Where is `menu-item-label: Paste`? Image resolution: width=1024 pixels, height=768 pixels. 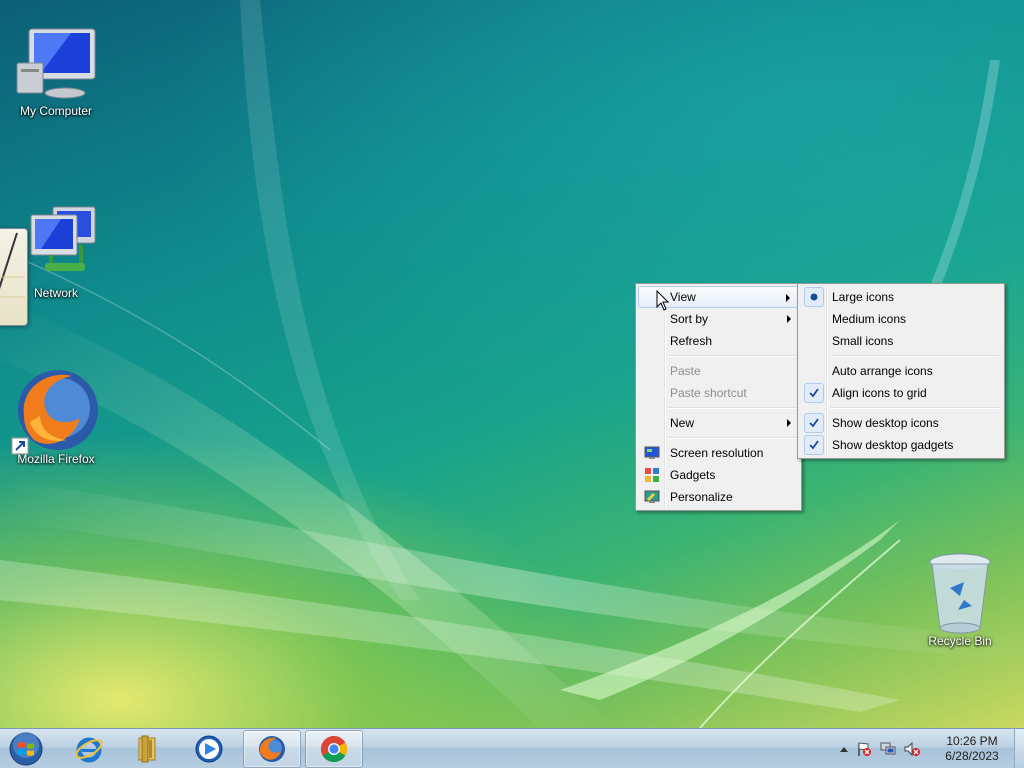
menu-item-label: Paste is located at coordinates (685, 371).